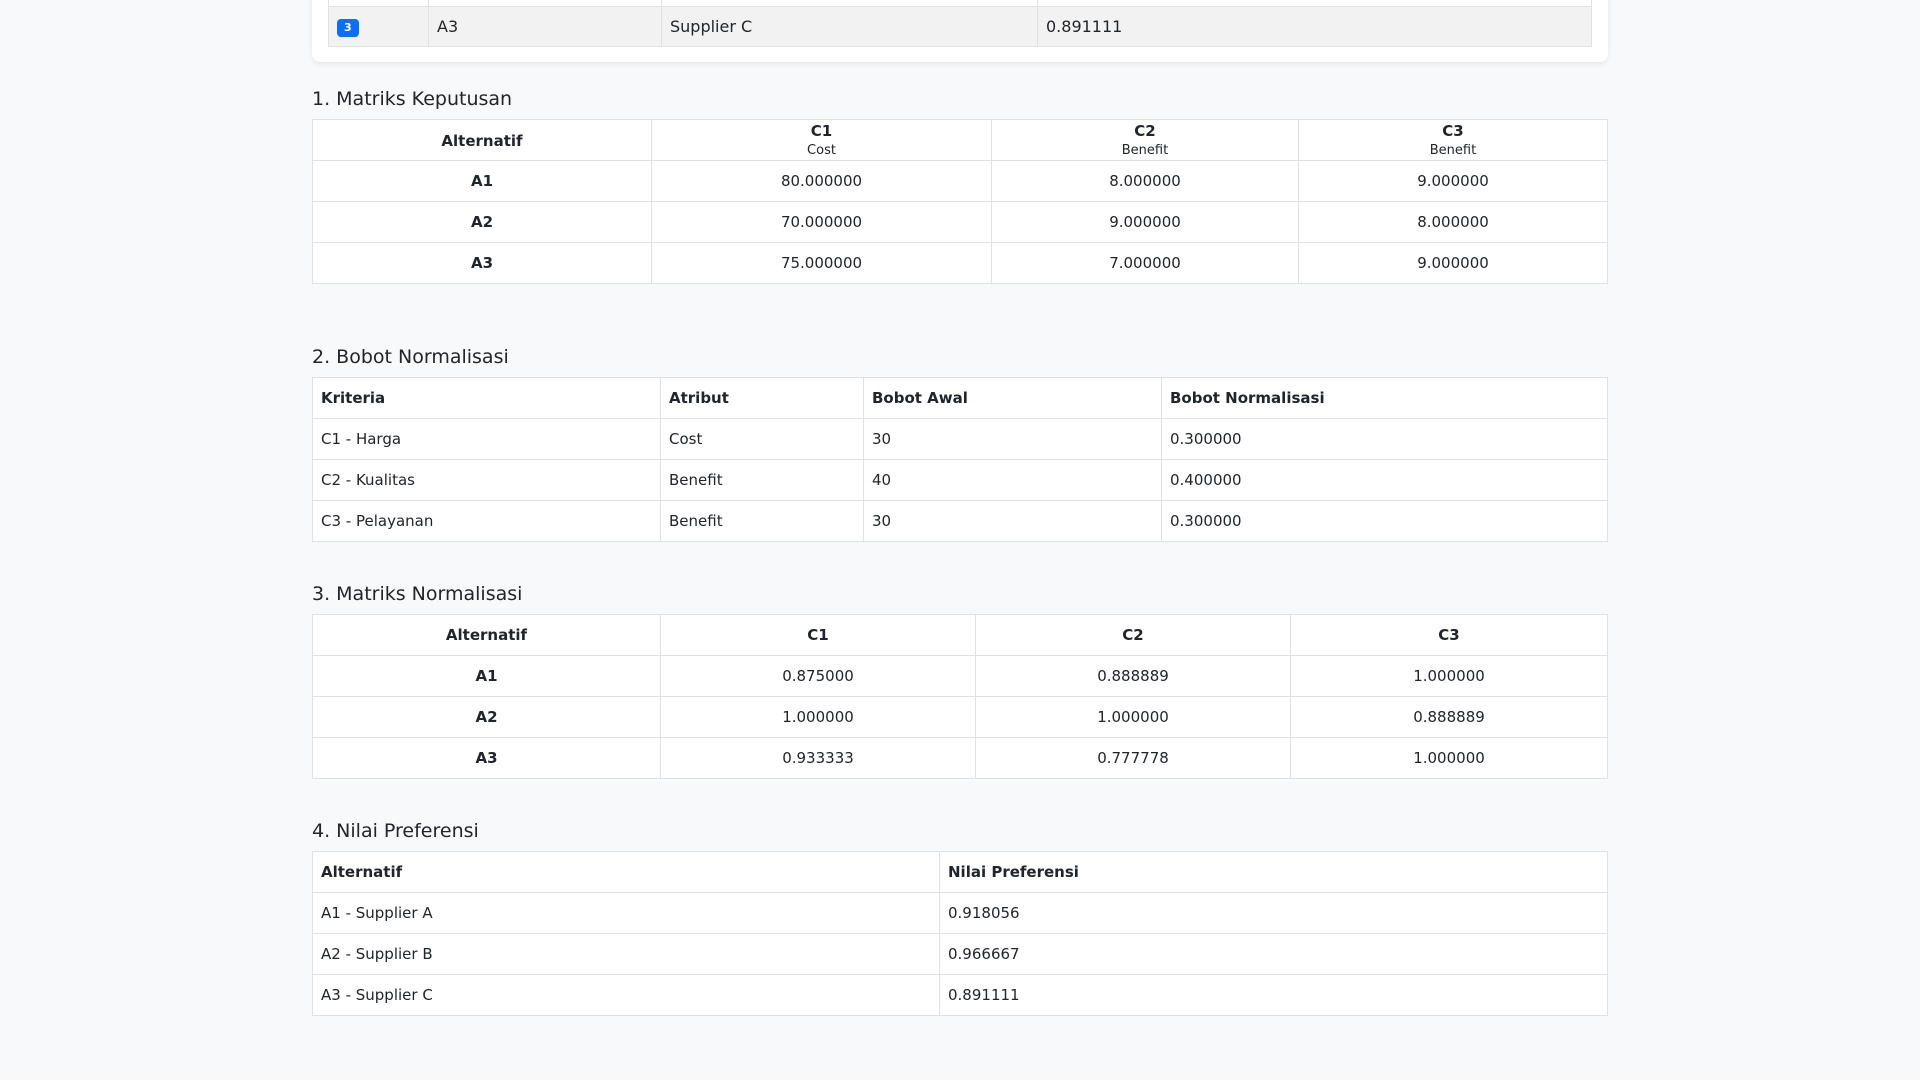 This screenshot has width=1920, height=1080. I want to click on header-c1-label: C1, so click(821, 131).